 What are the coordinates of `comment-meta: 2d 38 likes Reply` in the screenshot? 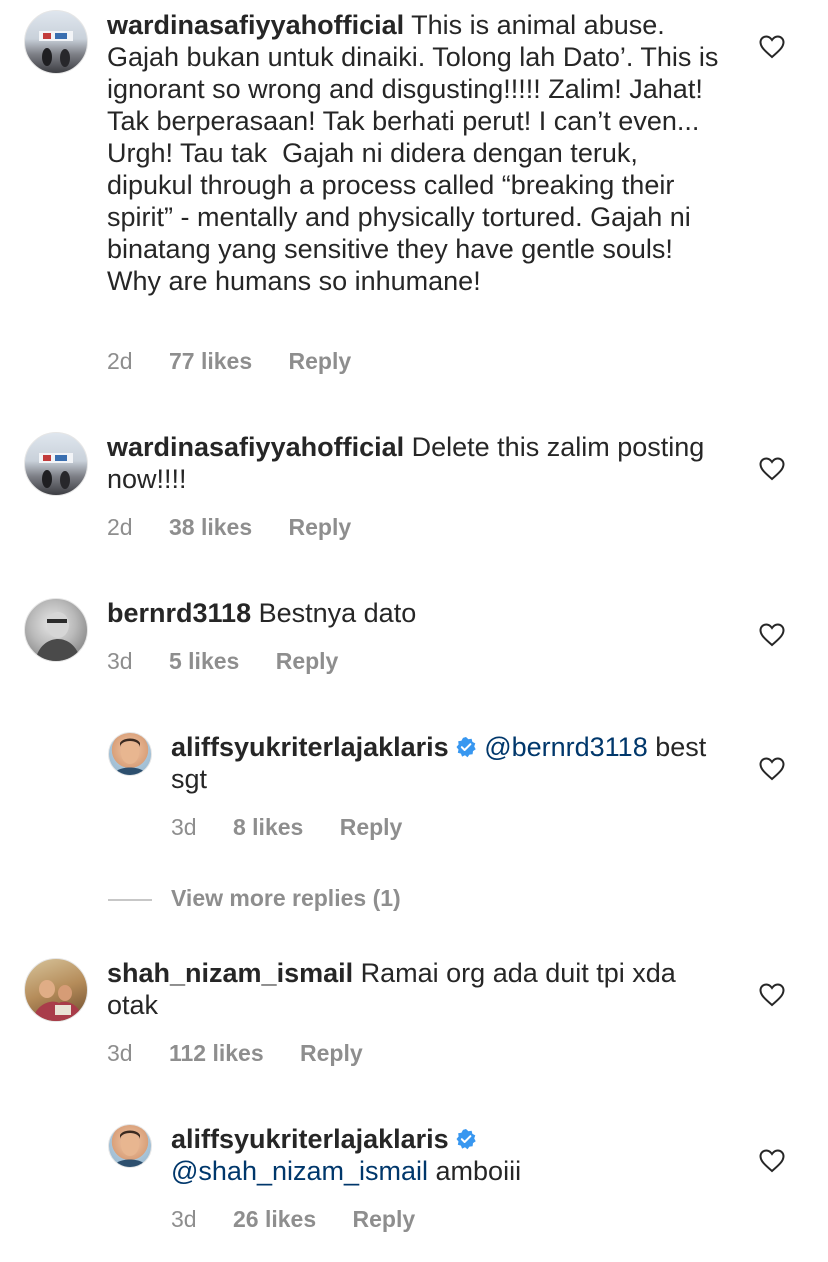 It's located at (229, 527).